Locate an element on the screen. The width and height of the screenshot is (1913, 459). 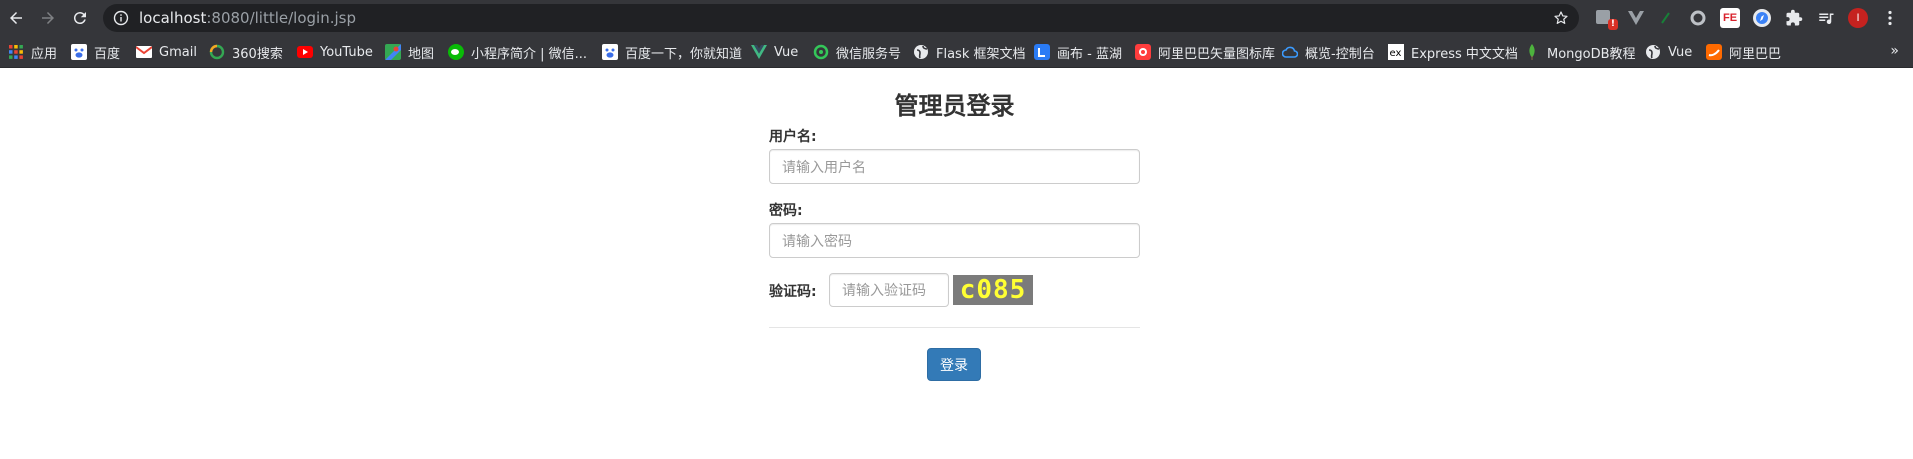
bookmark-lanhu-canvas: 画布 - 蓝湖 is located at coordinates (1078, 52).